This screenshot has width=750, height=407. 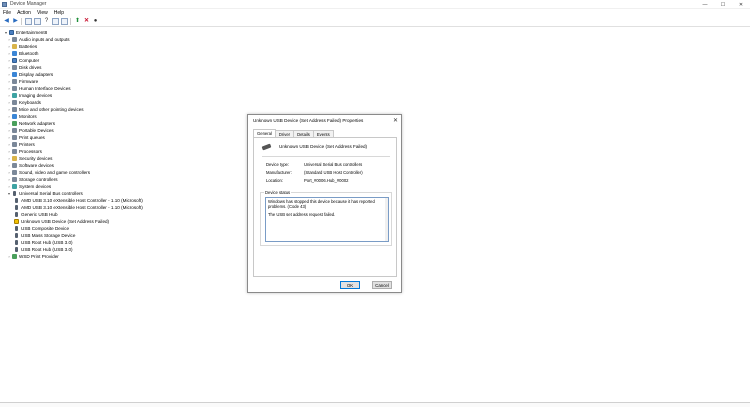 What do you see at coordinates (30, 67) in the screenshot?
I see `tree-item-label: Disk drives` at bounding box center [30, 67].